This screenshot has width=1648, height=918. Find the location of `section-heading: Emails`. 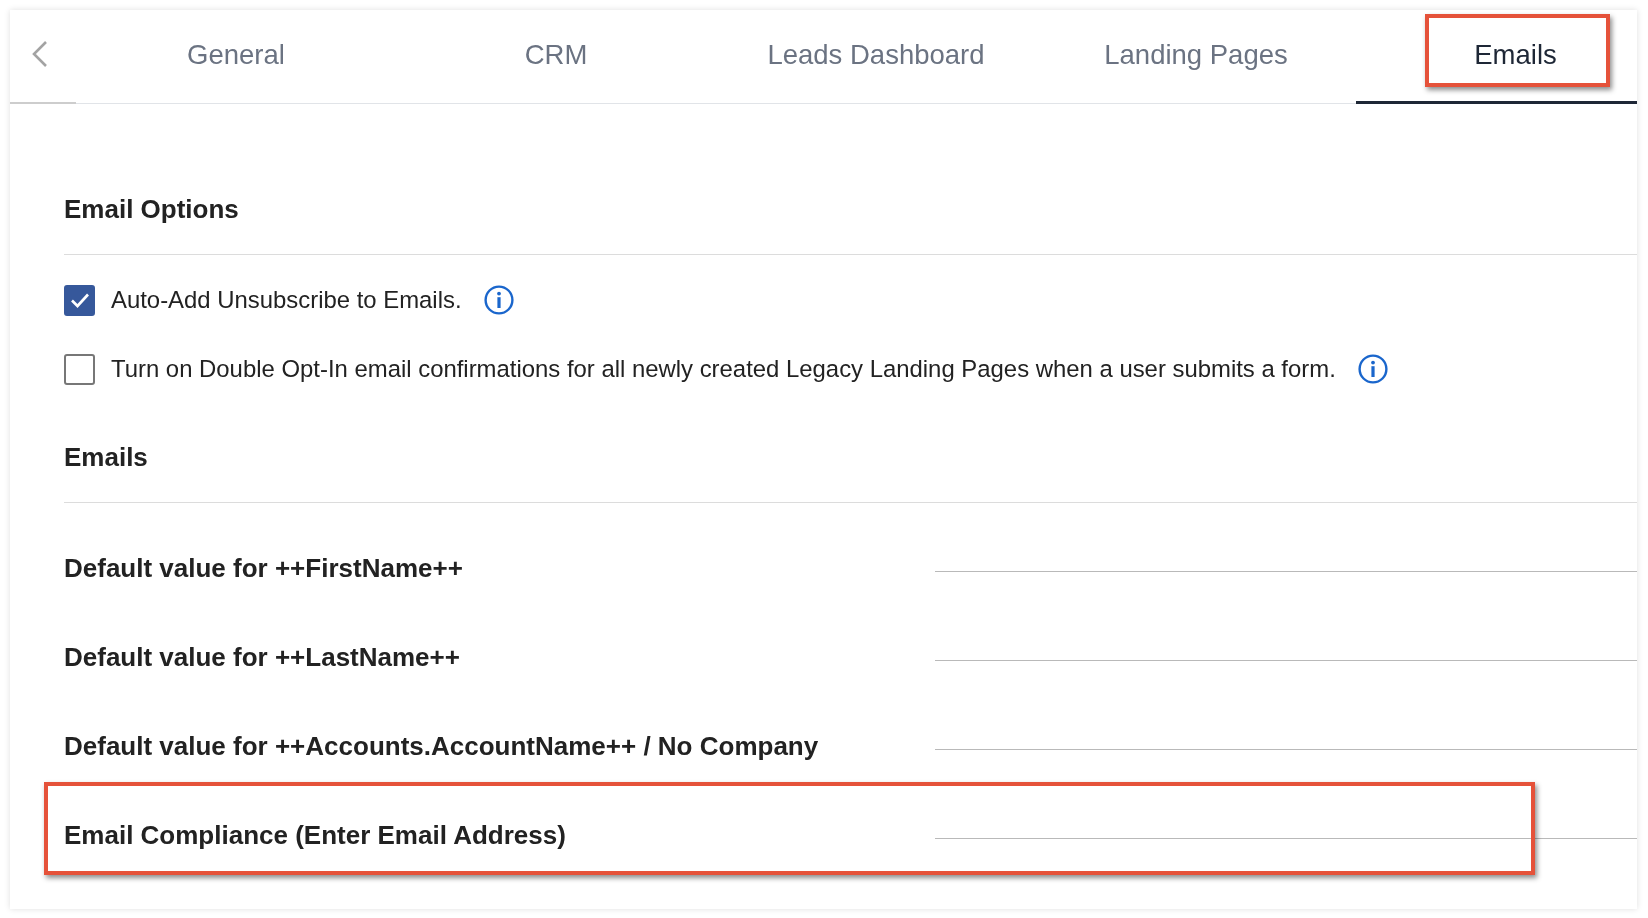

section-heading: Emails is located at coordinates (106, 457).